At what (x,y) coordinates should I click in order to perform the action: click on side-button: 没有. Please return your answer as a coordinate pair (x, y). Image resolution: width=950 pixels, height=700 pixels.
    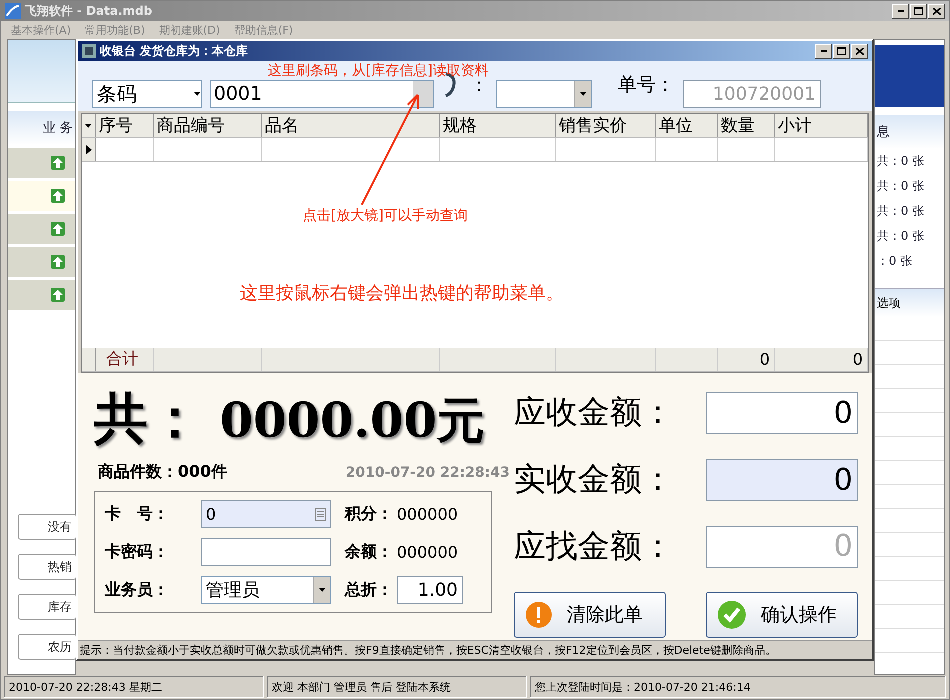
    Looking at the image, I should click on (47, 527).